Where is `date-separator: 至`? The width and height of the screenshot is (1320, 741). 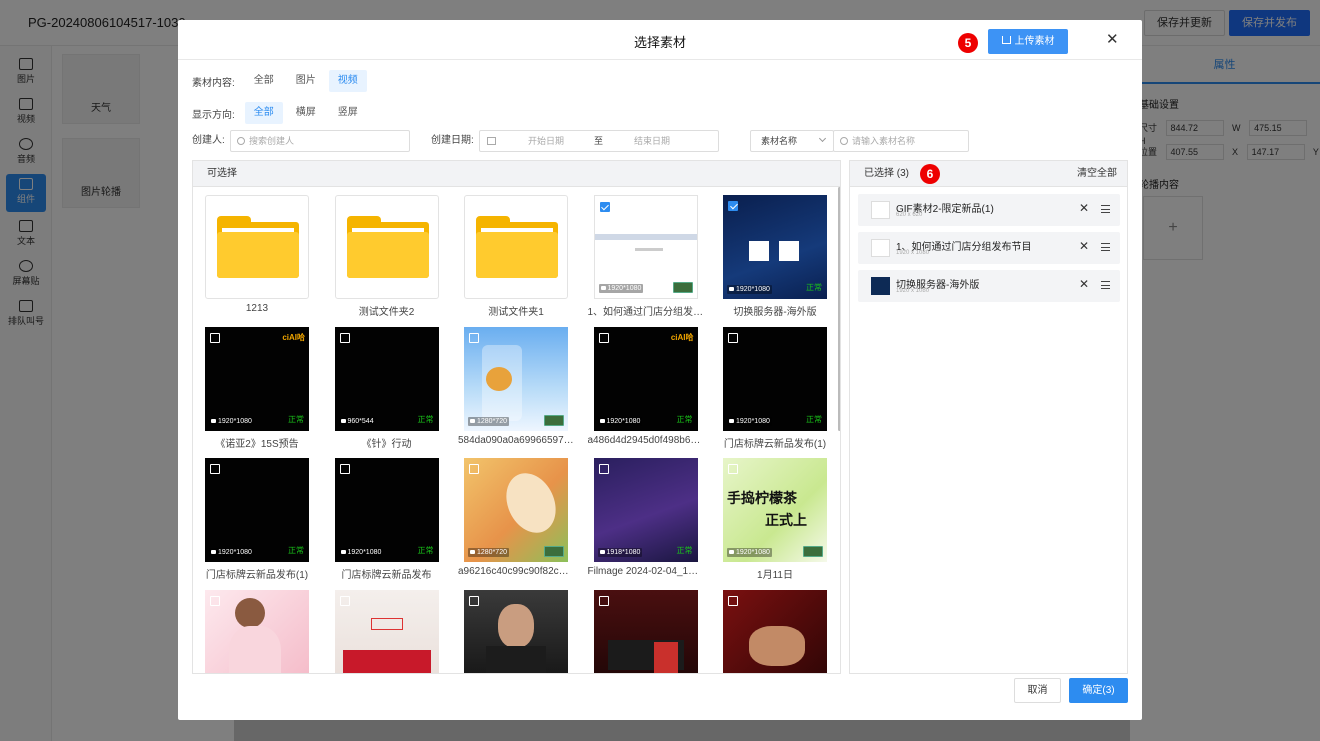
date-separator: 至 is located at coordinates (599, 141).